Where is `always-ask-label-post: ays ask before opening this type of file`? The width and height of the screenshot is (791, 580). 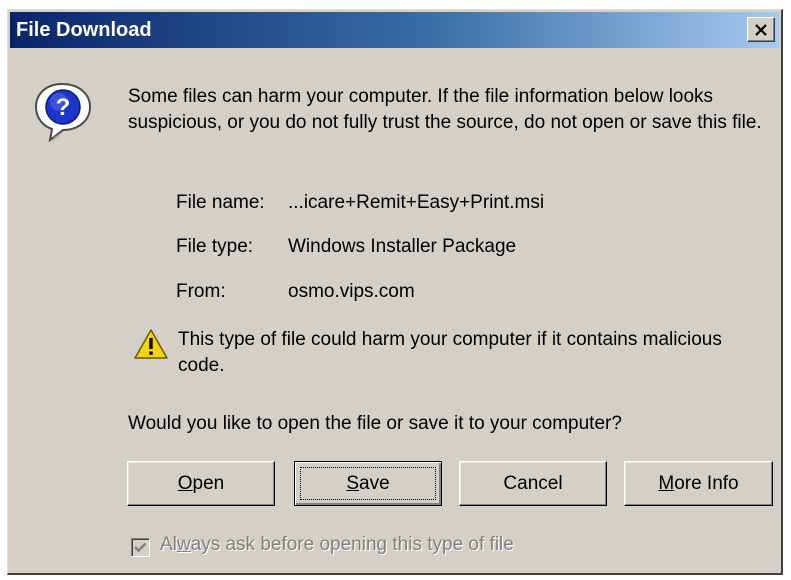 always-ask-label-post: ays ask before opening this type of file is located at coordinates (352, 544).